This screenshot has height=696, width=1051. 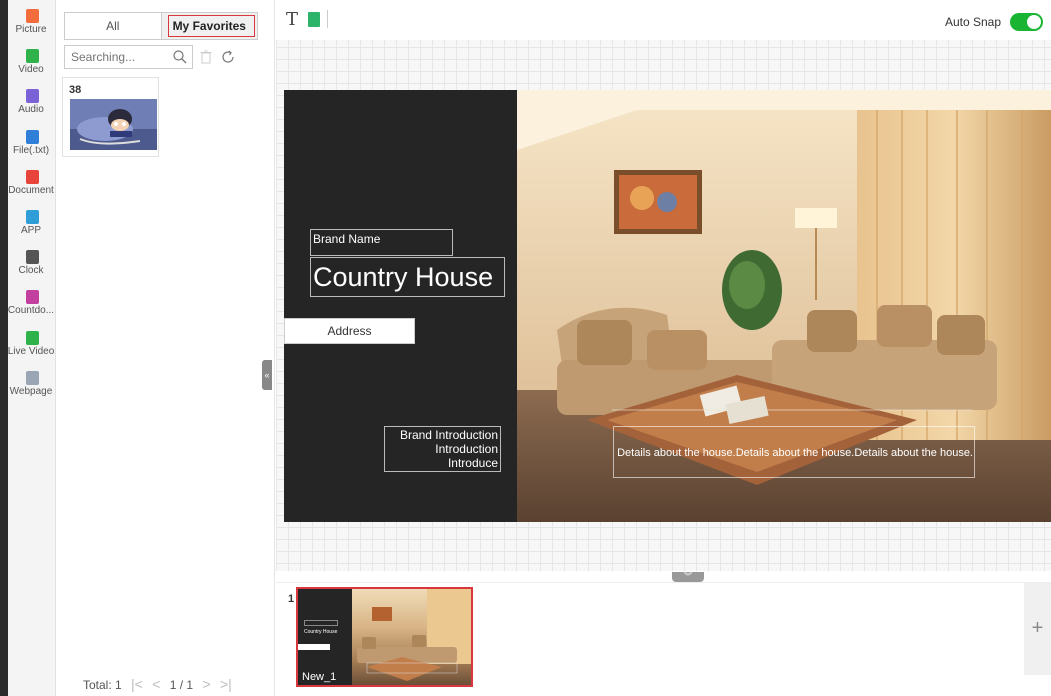 What do you see at coordinates (226, 684) in the screenshot?
I see `last-page-icon: >|` at bounding box center [226, 684].